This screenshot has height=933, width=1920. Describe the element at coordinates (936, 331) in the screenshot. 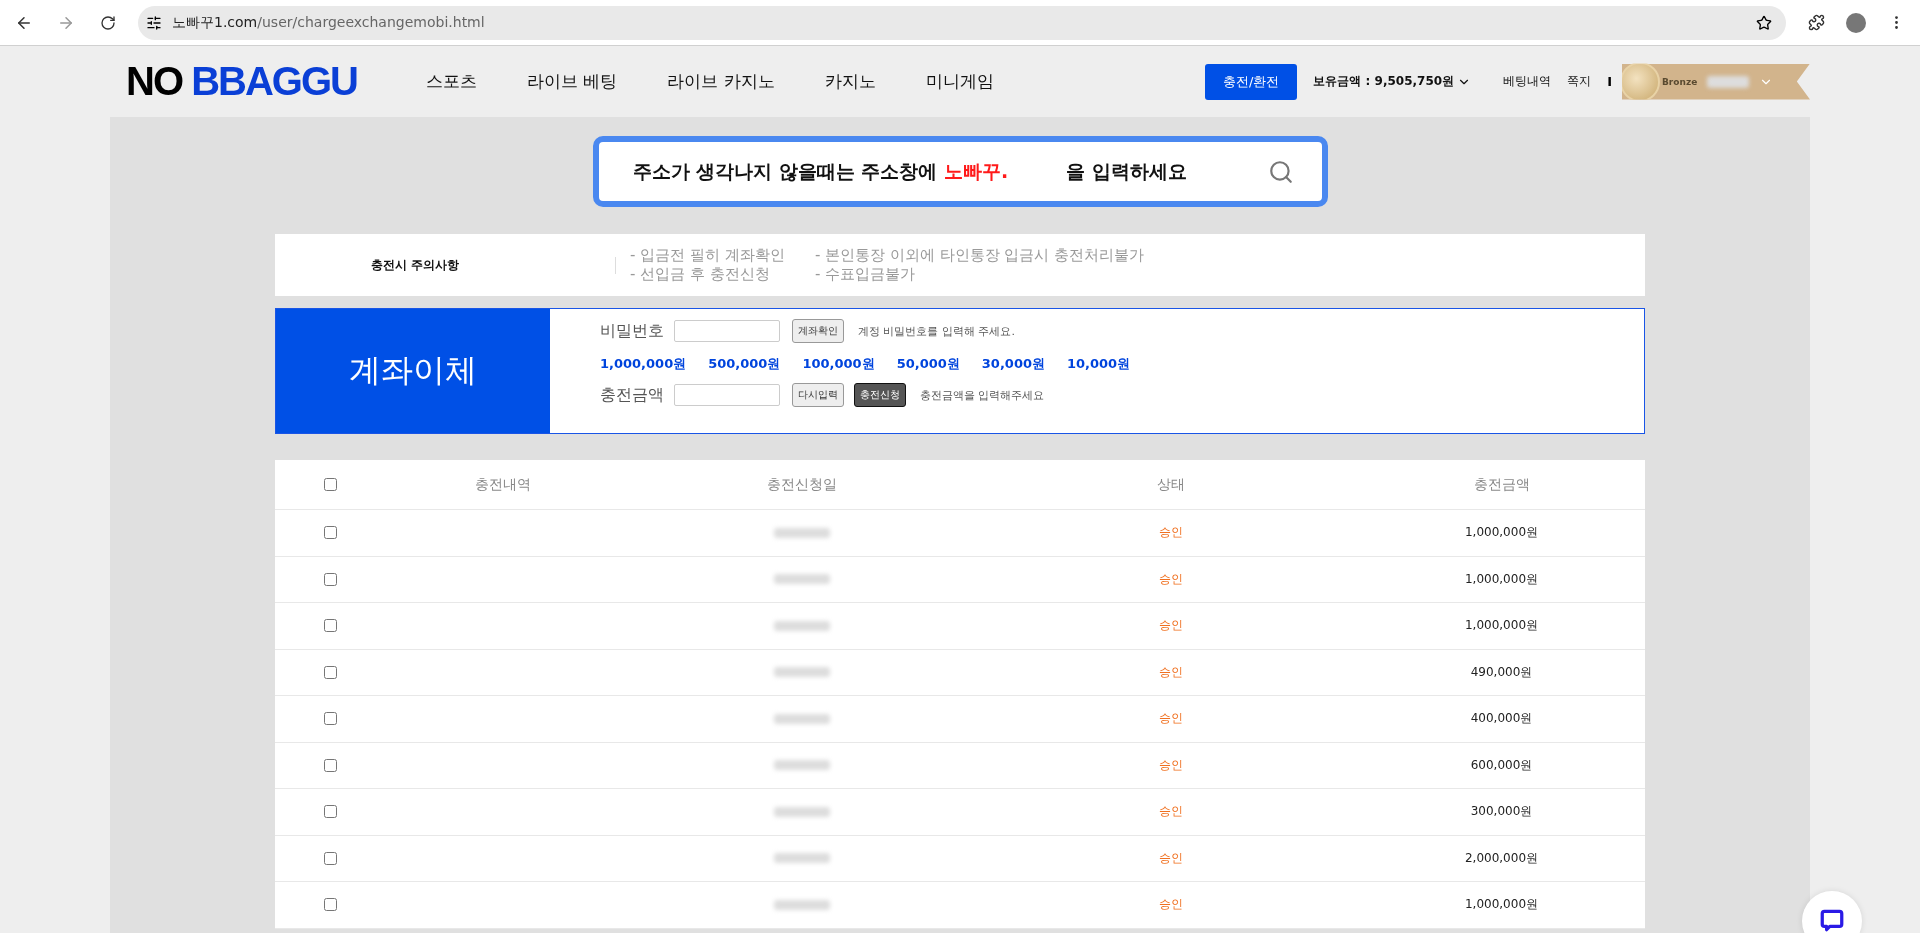

I see `password-hint: 계정 비밀번호를 입력해 주세요.` at that location.